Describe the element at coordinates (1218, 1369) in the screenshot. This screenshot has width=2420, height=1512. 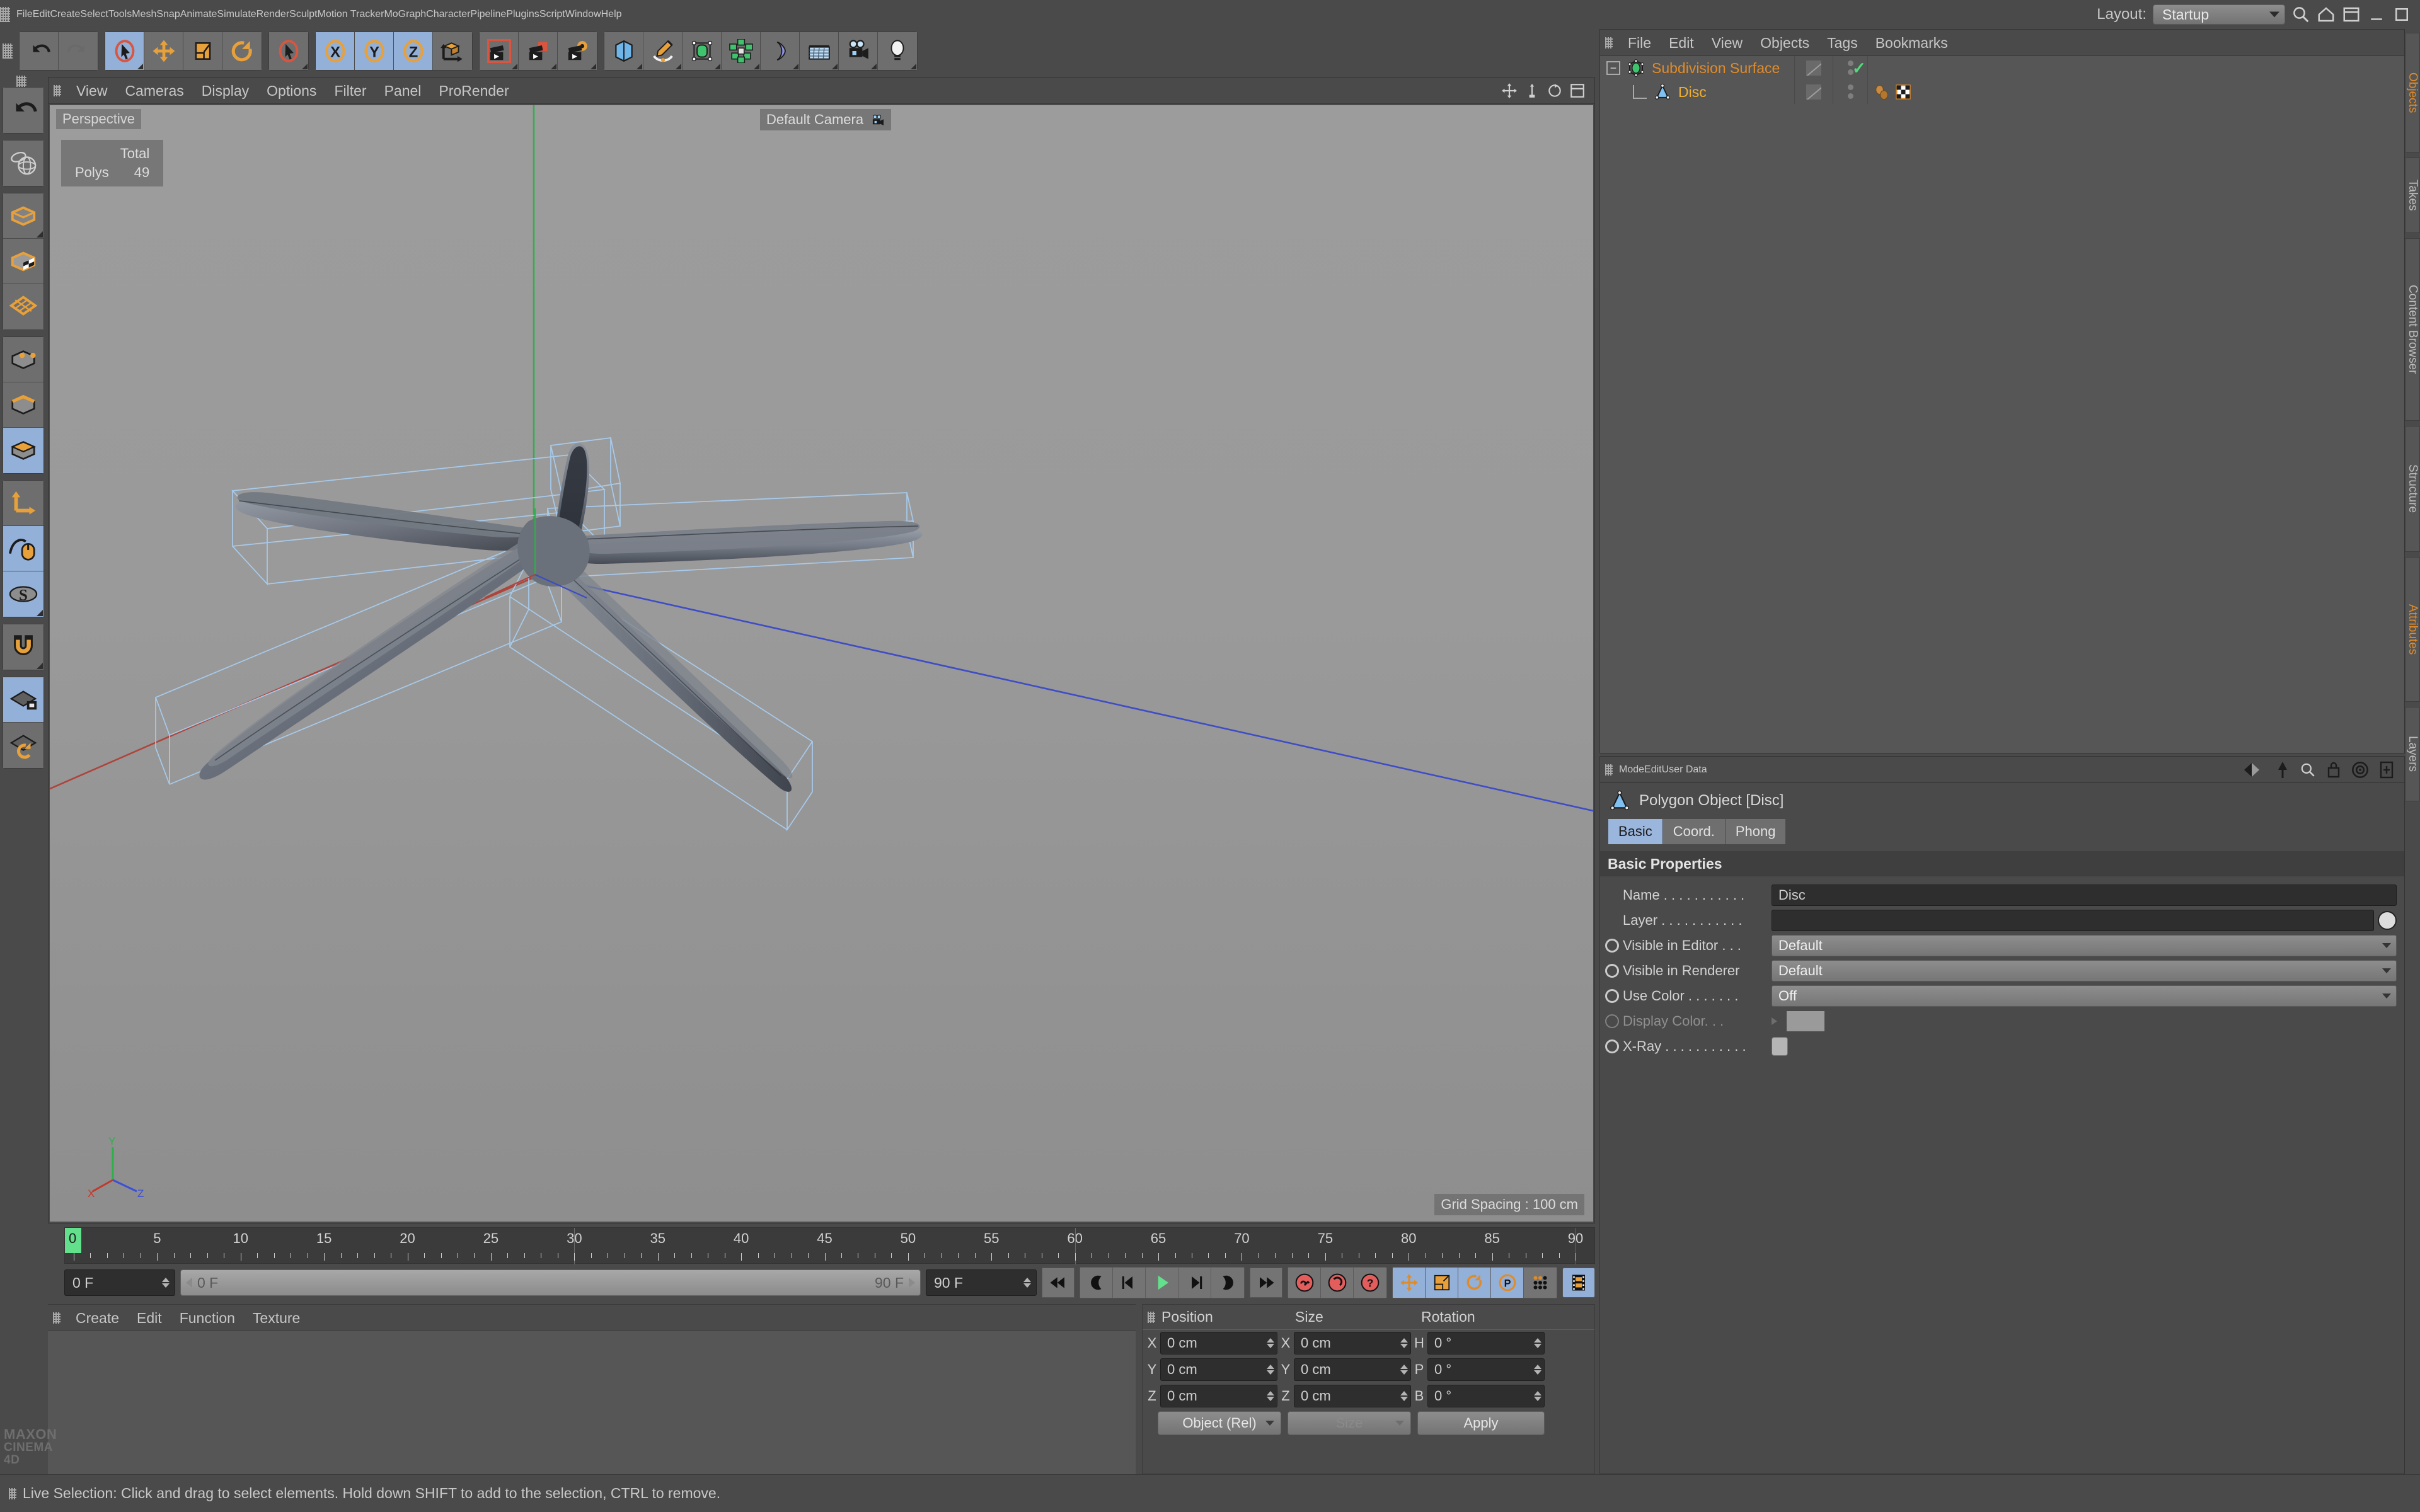
I see `position-y-field: 0 cm` at that location.